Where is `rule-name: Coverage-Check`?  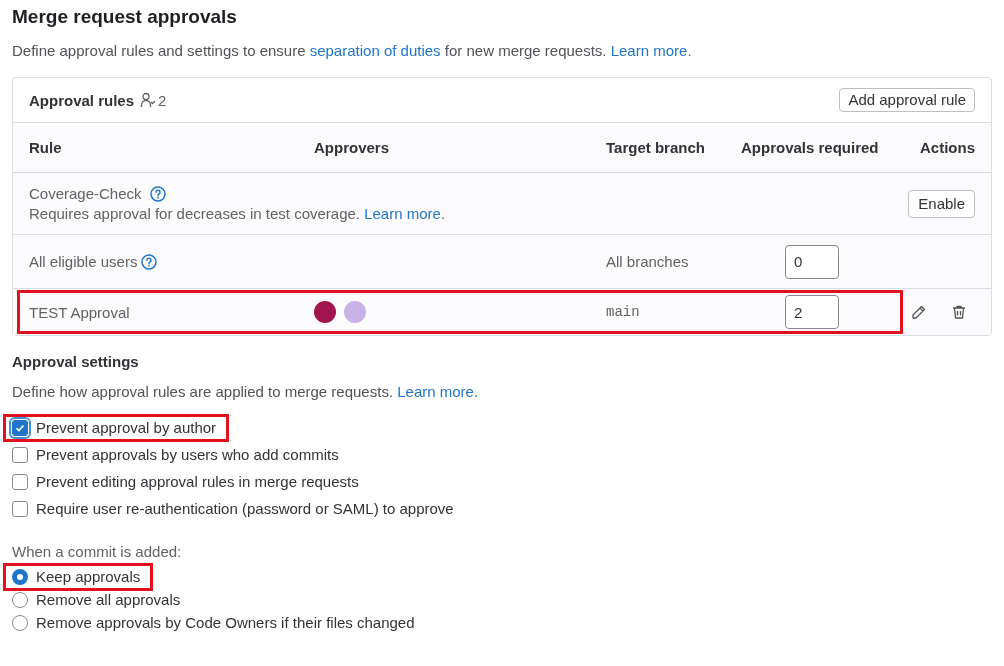
rule-name: Coverage-Check is located at coordinates (85, 194).